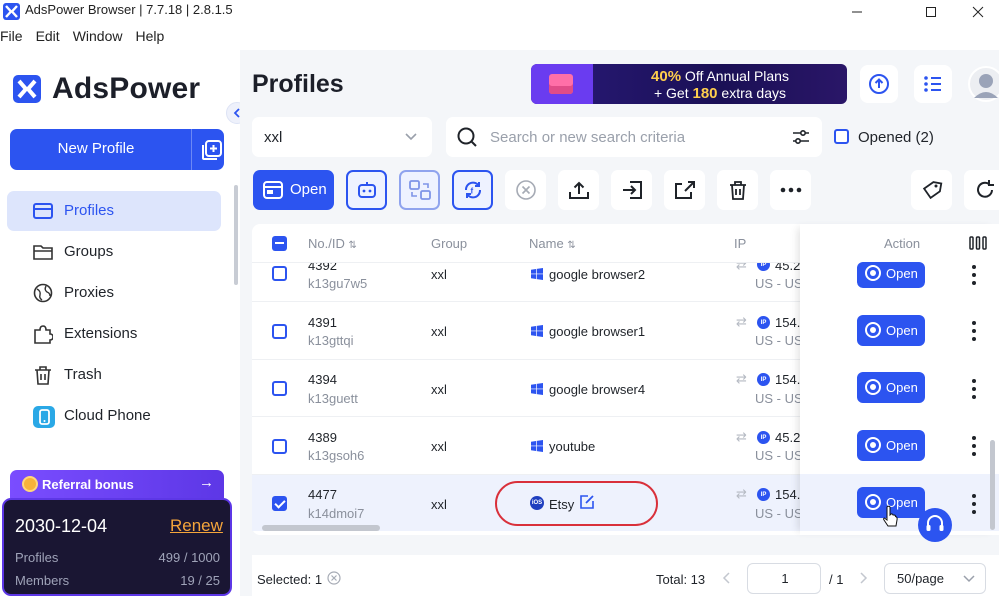 This screenshot has width=999, height=596. I want to click on cloud-phone-icon, so click(44, 417).